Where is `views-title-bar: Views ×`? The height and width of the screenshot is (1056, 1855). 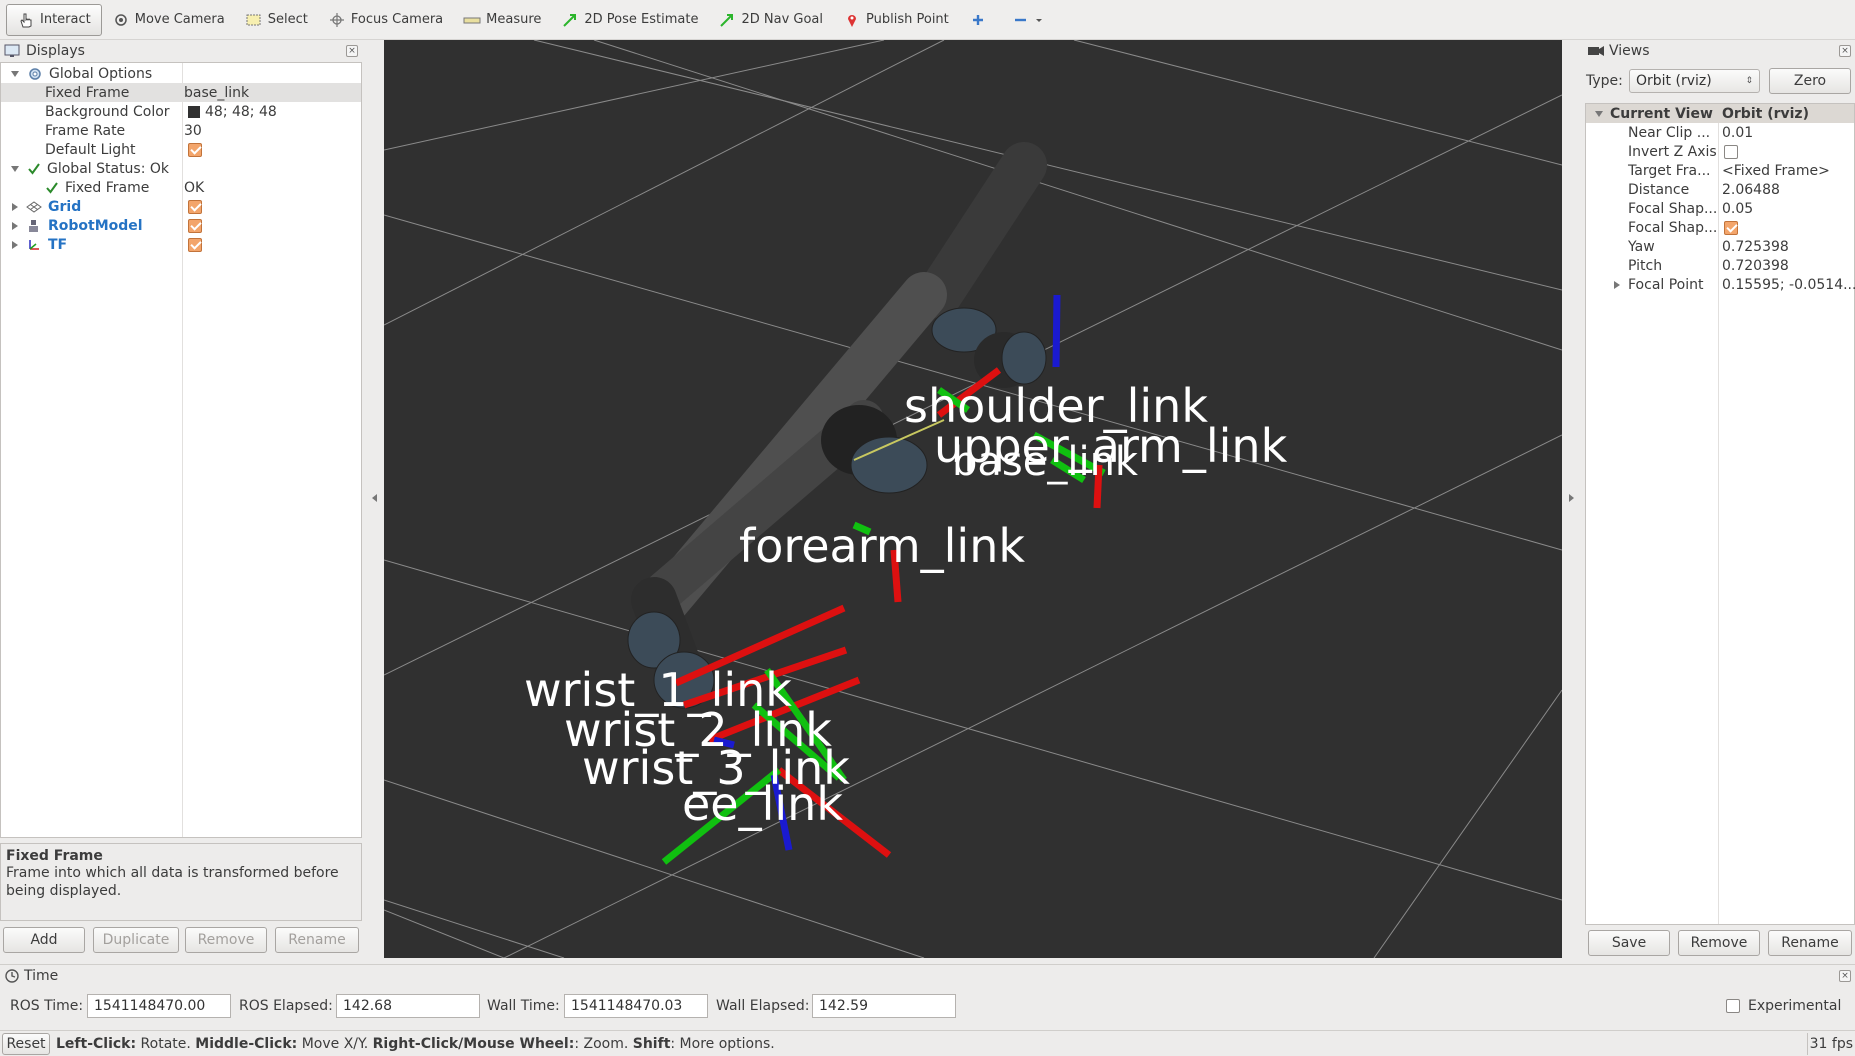 views-title-bar: Views × is located at coordinates (1719, 51).